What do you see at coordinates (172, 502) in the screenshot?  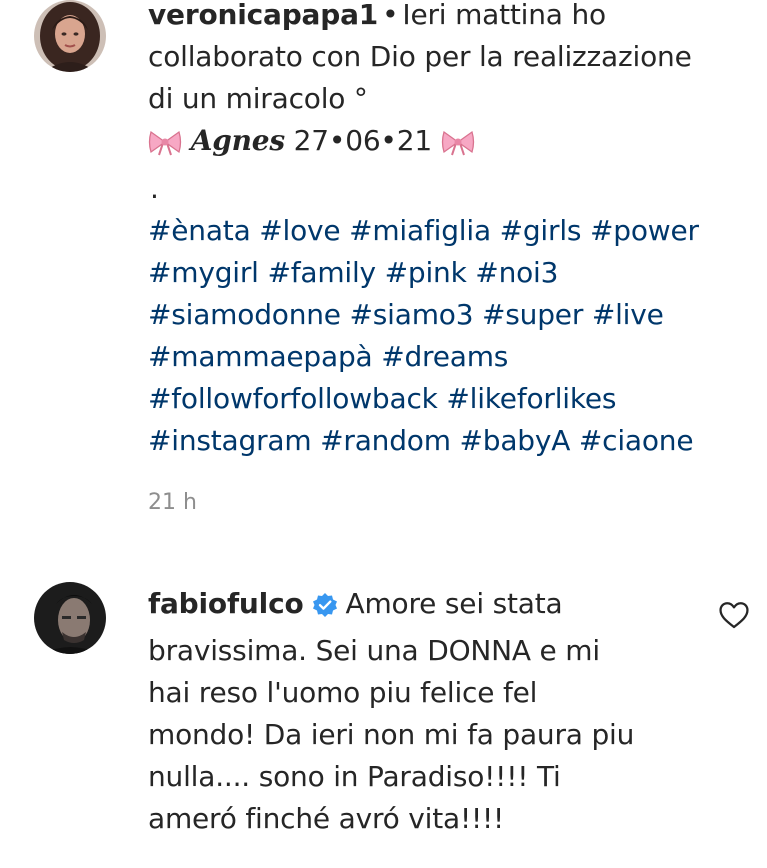 I see `comment-timestamp: 21 h` at bounding box center [172, 502].